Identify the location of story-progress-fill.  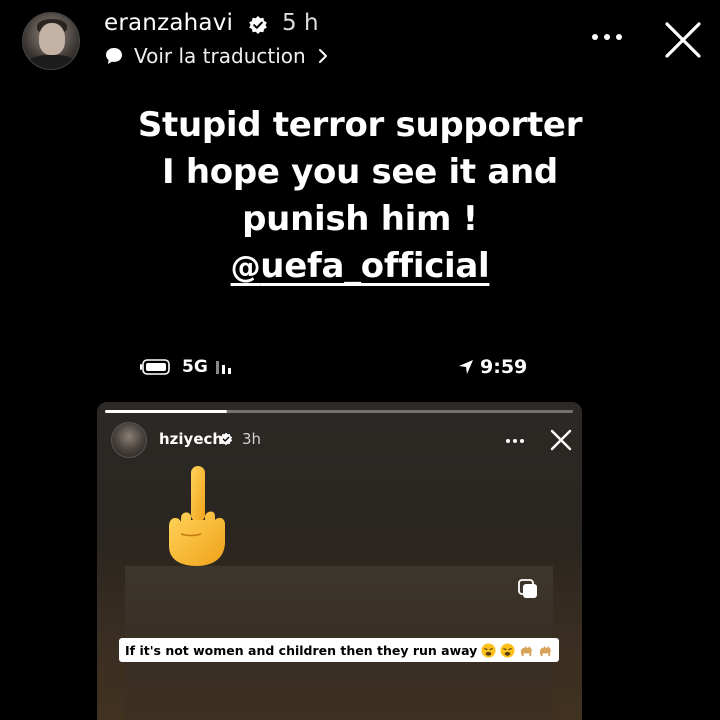
(166, 411).